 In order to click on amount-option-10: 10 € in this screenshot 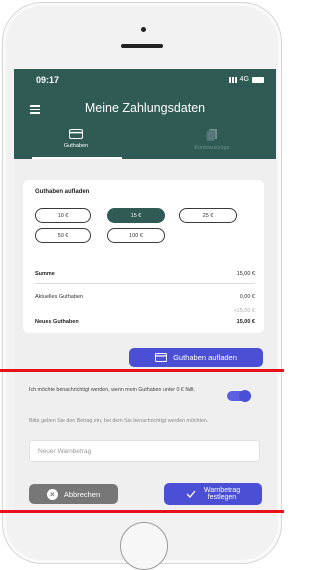, I will do `click(63, 215)`.